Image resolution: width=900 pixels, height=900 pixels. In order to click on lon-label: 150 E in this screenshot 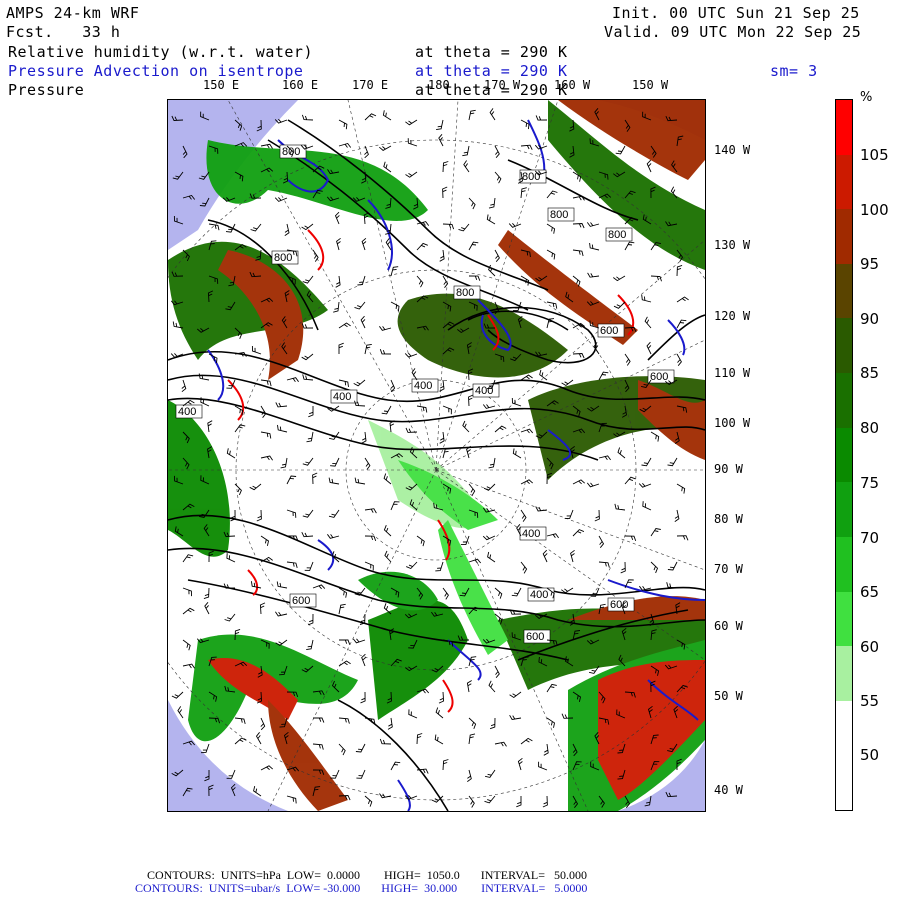, I will do `click(221, 85)`.